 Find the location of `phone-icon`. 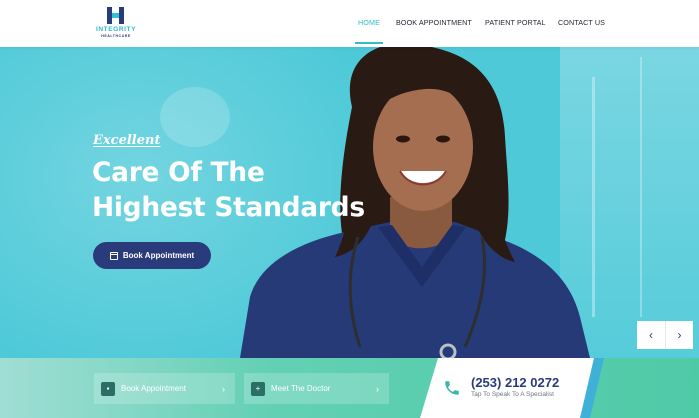

phone-icon is located at coordinates (452, 388).